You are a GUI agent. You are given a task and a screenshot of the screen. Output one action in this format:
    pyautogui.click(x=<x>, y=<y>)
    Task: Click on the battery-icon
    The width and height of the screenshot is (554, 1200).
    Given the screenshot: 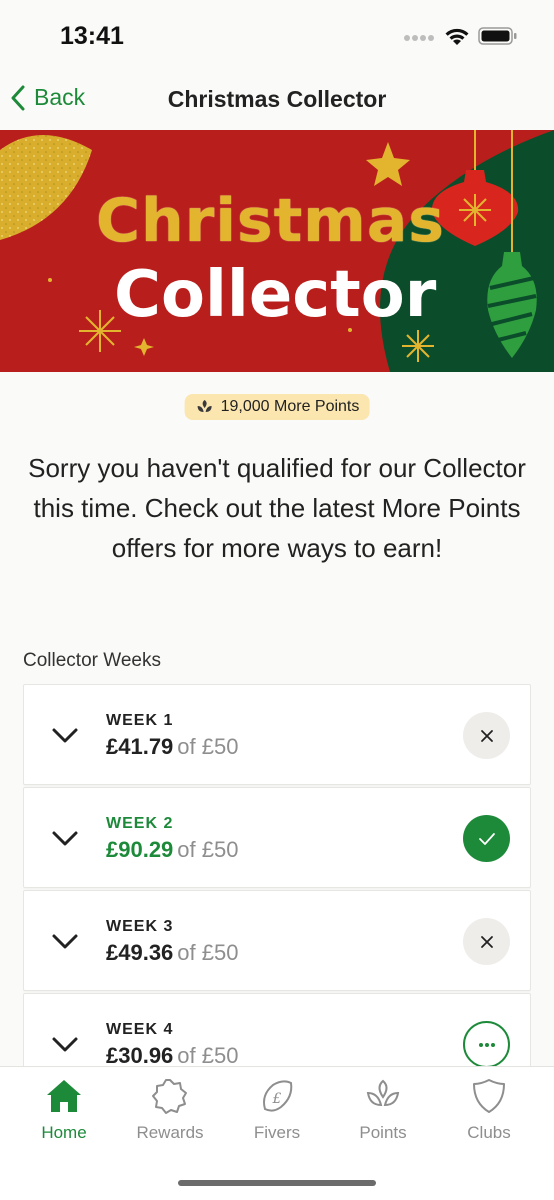 What is the action you would take?
    pyautogui.click(x=497, y=36)
    